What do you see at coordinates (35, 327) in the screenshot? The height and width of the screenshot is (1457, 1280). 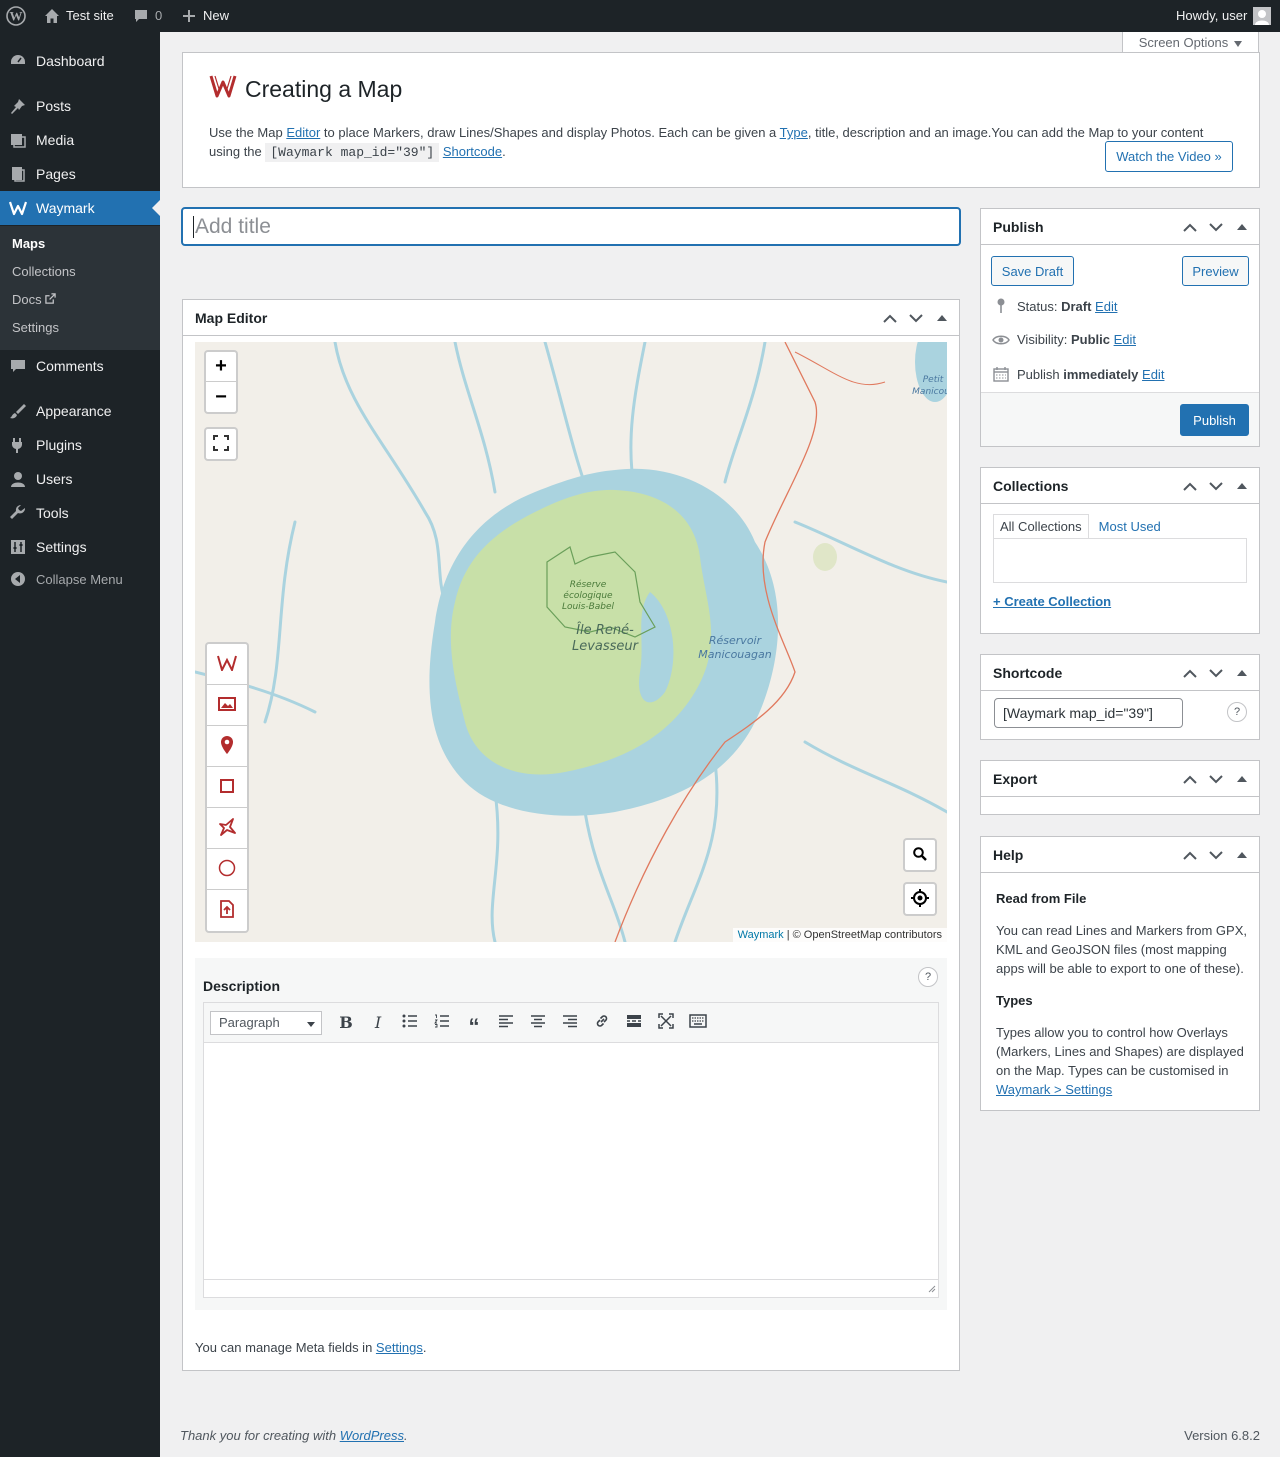 I see `submenu-item-settings: Settings` at bounding box center [35, 327].